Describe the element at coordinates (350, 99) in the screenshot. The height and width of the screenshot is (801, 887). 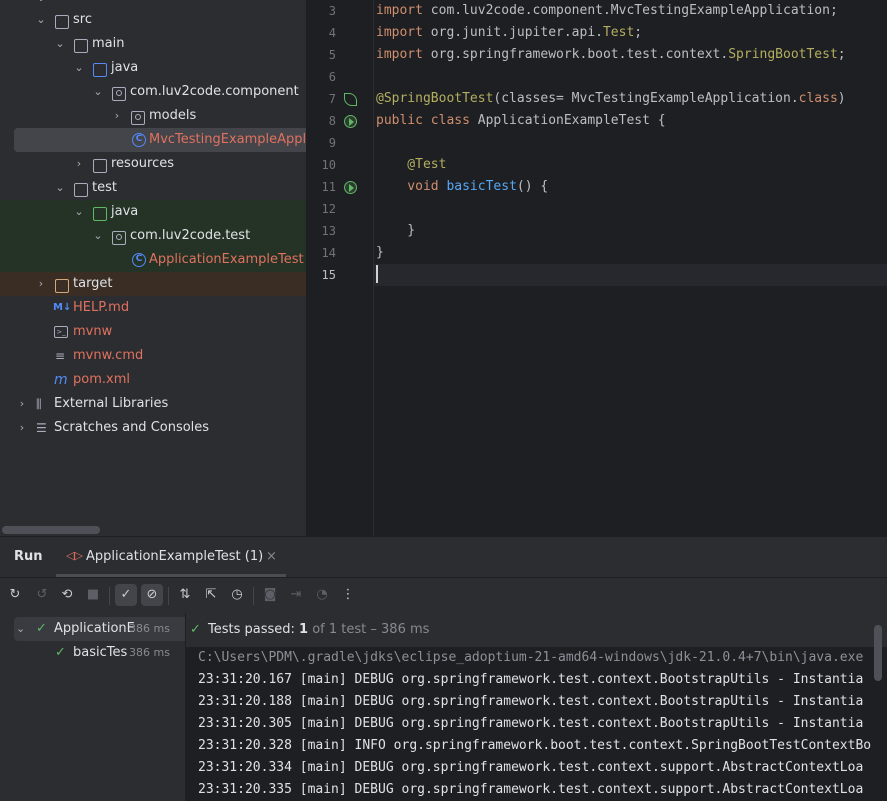
I see `spring-bean-icon` at that location.